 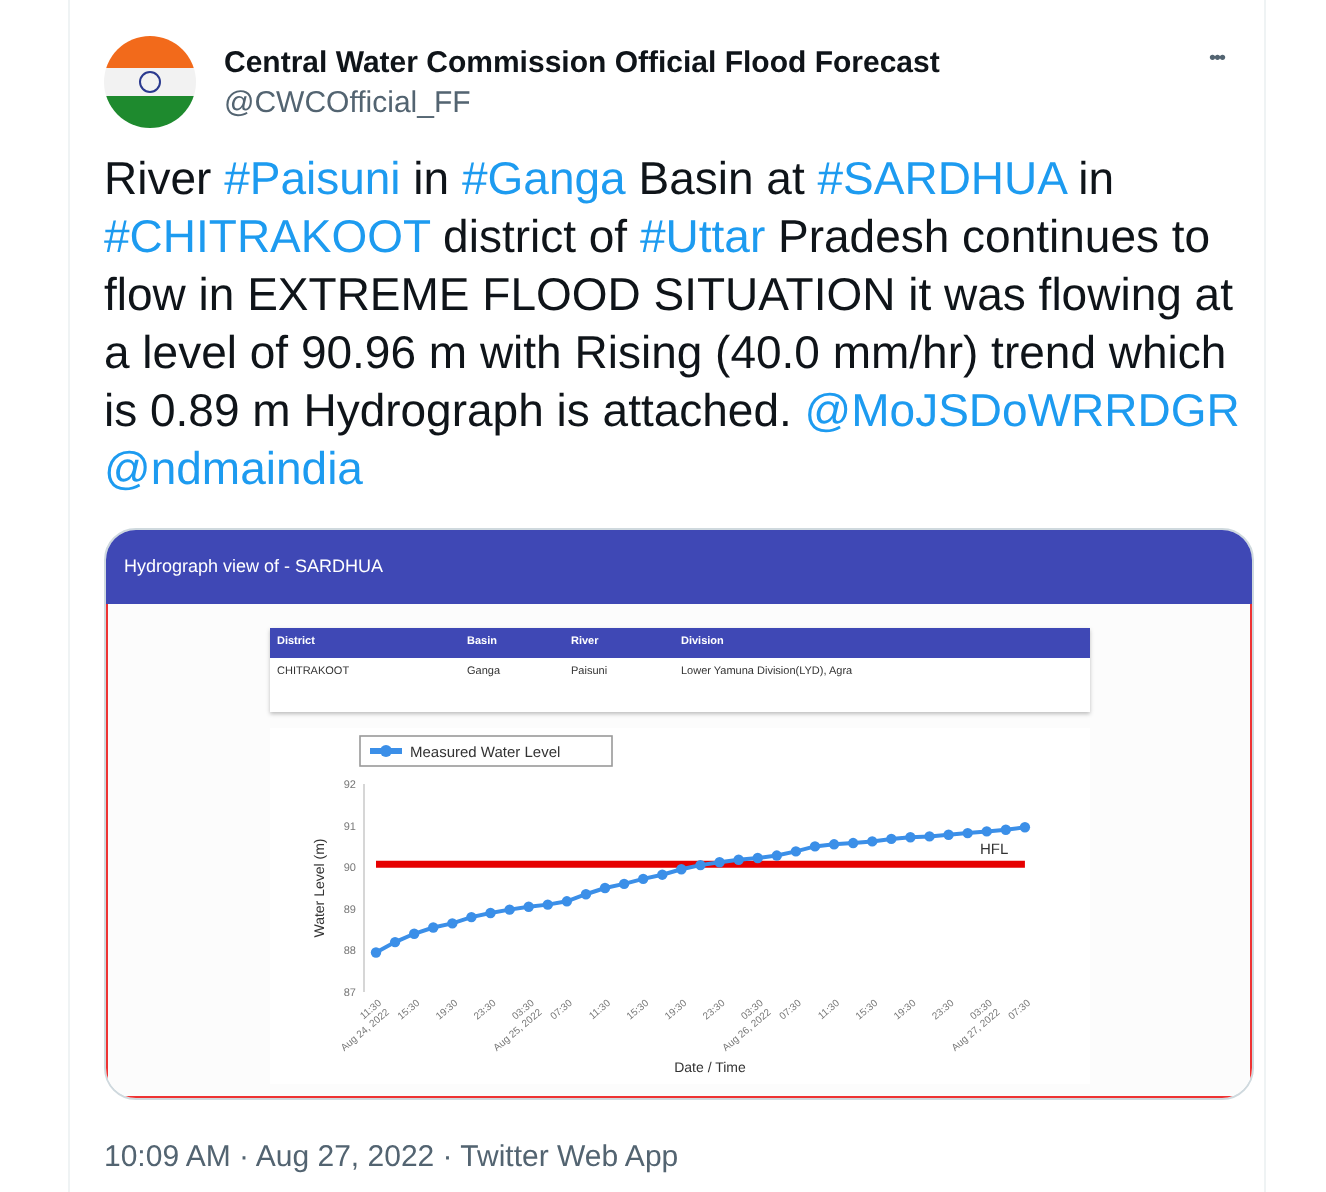 What do you see at coordinates (233, 468) in the screenshot?
I see `tweet-link: @ndmaindia` at bounding box center [233, 468].